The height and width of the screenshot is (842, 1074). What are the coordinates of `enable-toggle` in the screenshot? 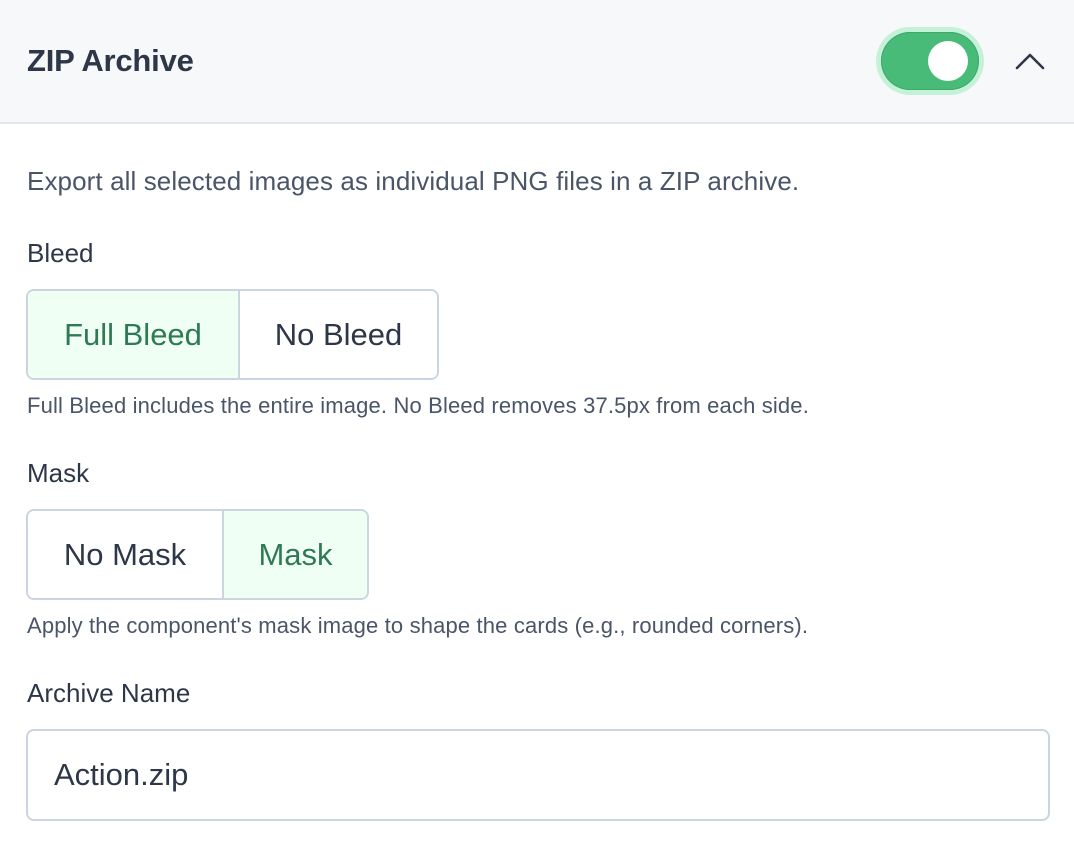 It's located at (930, 61).